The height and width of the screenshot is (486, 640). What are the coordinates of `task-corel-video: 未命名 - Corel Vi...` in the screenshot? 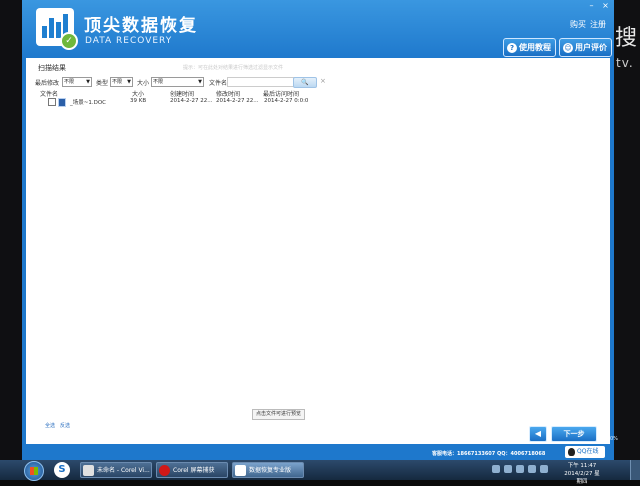 It's located at (116, 470).